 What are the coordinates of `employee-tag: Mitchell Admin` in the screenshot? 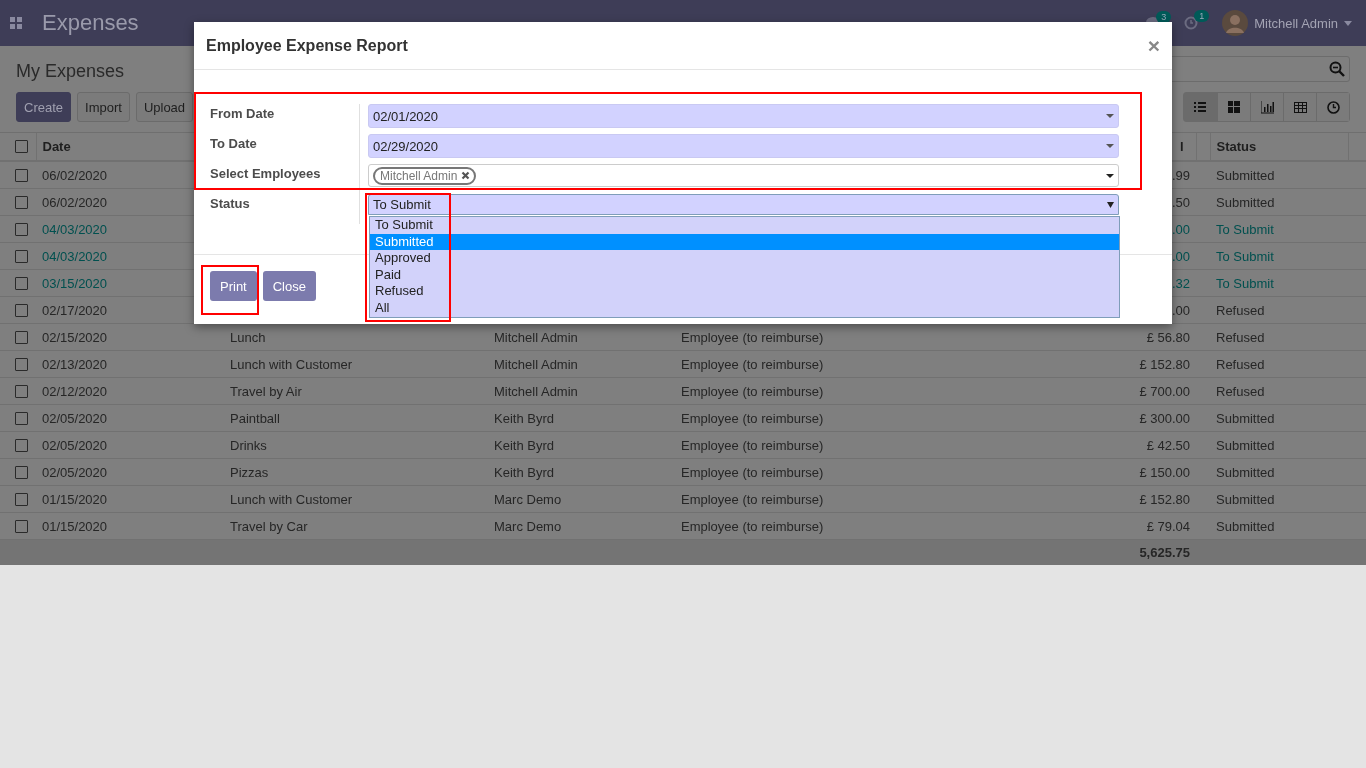 It's located at (425, 175).